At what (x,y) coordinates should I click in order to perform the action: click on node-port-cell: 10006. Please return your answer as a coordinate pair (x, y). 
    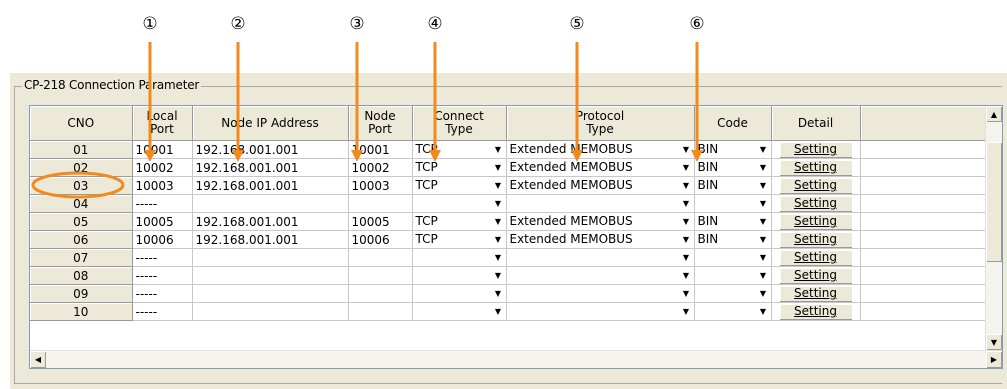
    Looking at the image, I should click on (380, 239).